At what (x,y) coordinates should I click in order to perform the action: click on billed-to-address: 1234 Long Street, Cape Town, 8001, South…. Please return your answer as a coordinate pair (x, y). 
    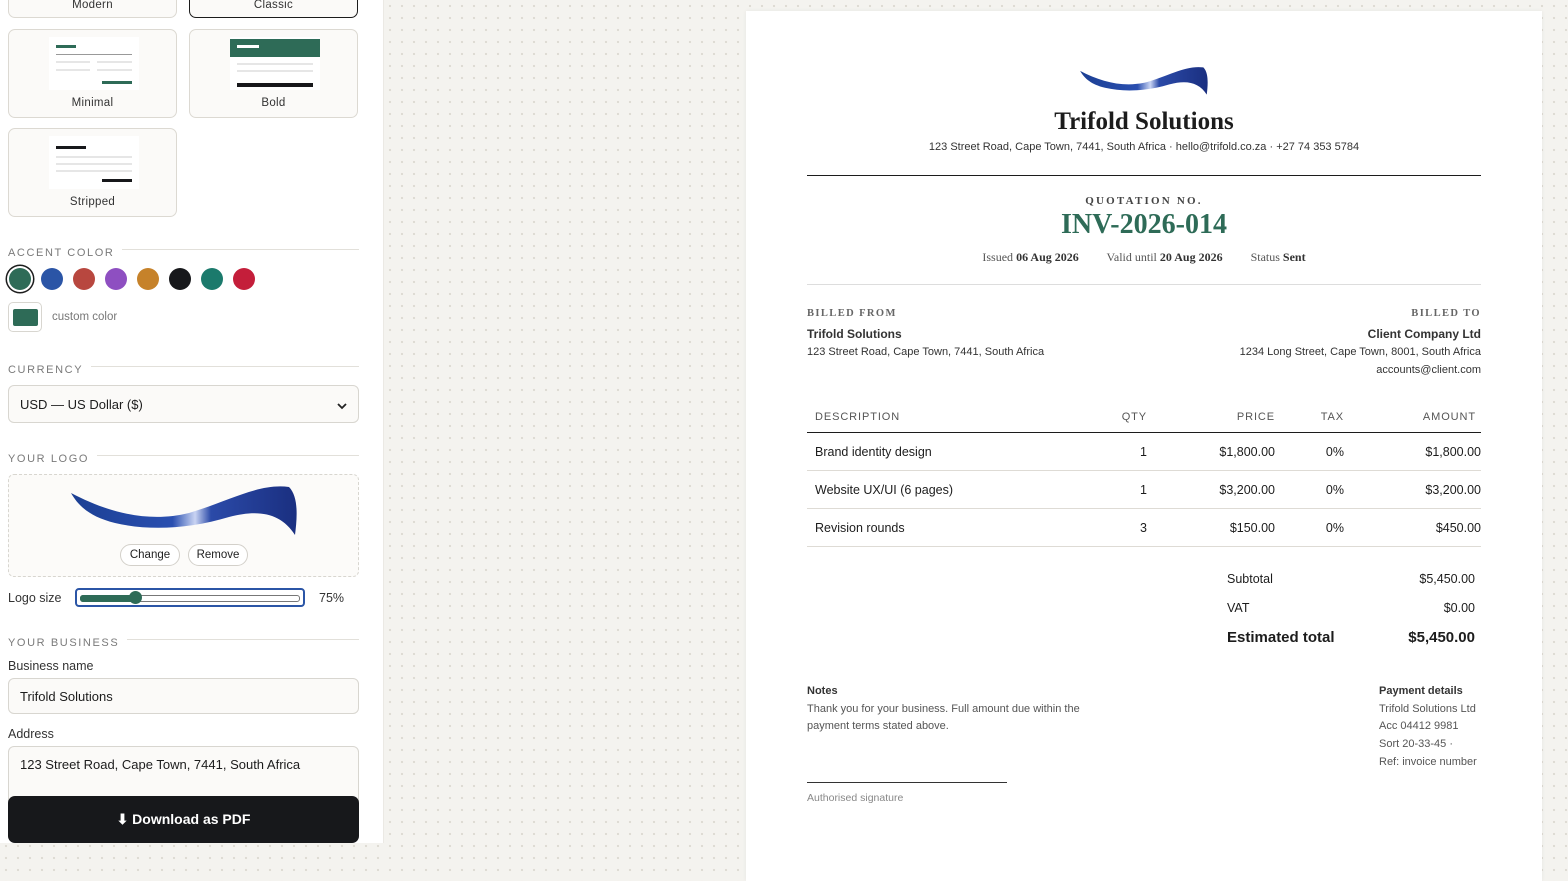
    Looking at the image, I should click on (1360, 352).